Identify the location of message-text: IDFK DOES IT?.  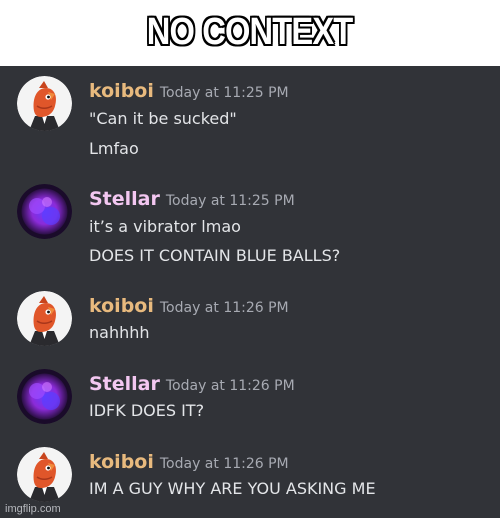
(147, 410).